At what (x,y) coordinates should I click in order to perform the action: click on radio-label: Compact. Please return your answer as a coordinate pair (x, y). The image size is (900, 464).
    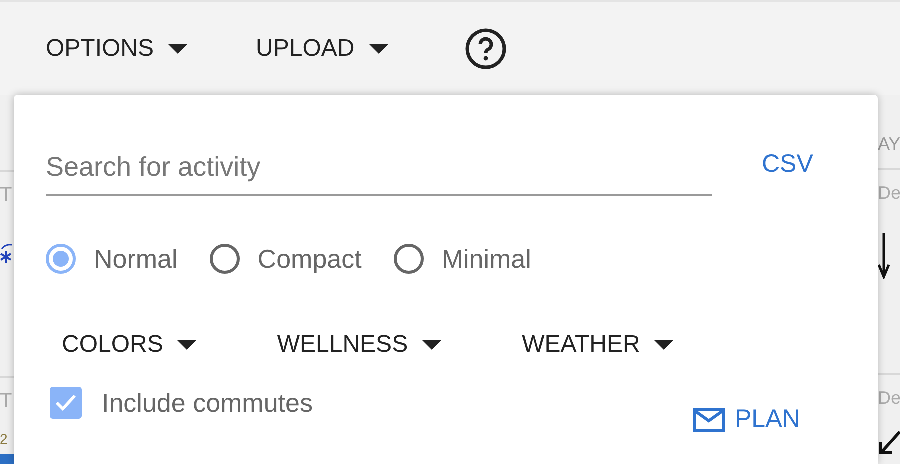
    Looking at the image, I should click on (310, 259).